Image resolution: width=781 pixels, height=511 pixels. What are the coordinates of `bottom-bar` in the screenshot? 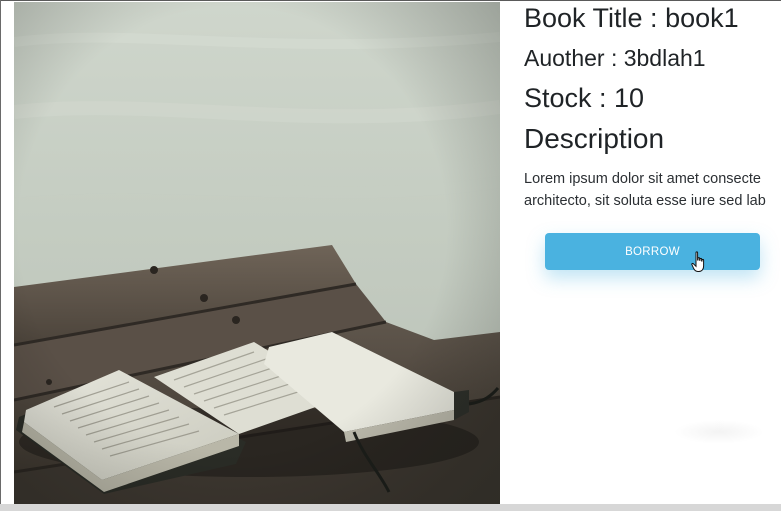 It's located at (390, 507).